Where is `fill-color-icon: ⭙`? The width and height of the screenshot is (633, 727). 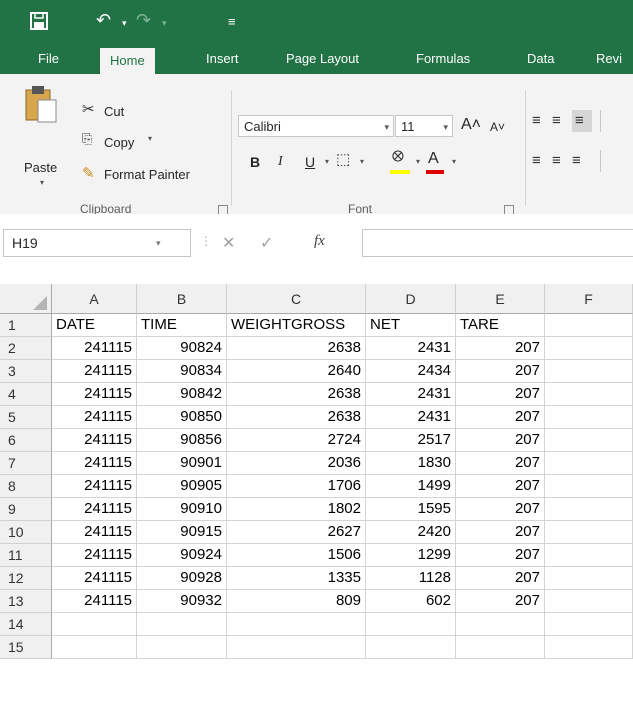 fill-color-icon: ⭙ is located at coordinates (398, 156).